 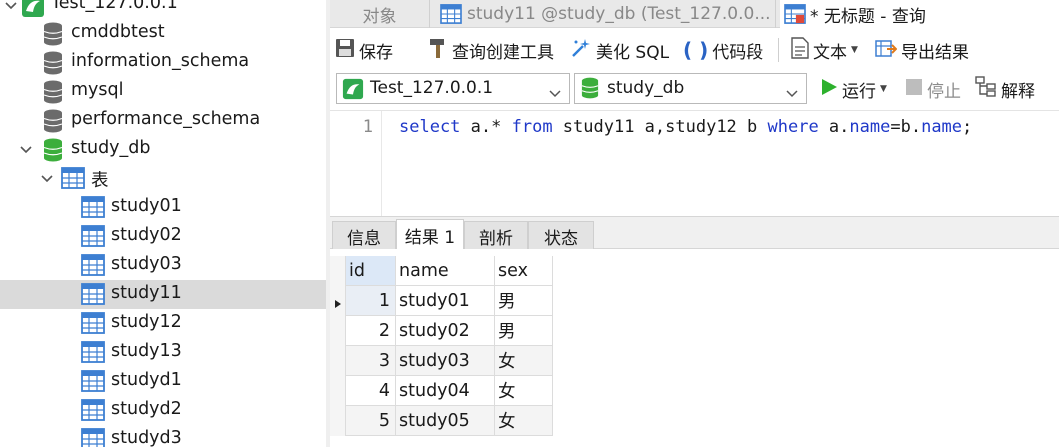 I want to click on explain-button: 解释, so click(x=1005, y=88).